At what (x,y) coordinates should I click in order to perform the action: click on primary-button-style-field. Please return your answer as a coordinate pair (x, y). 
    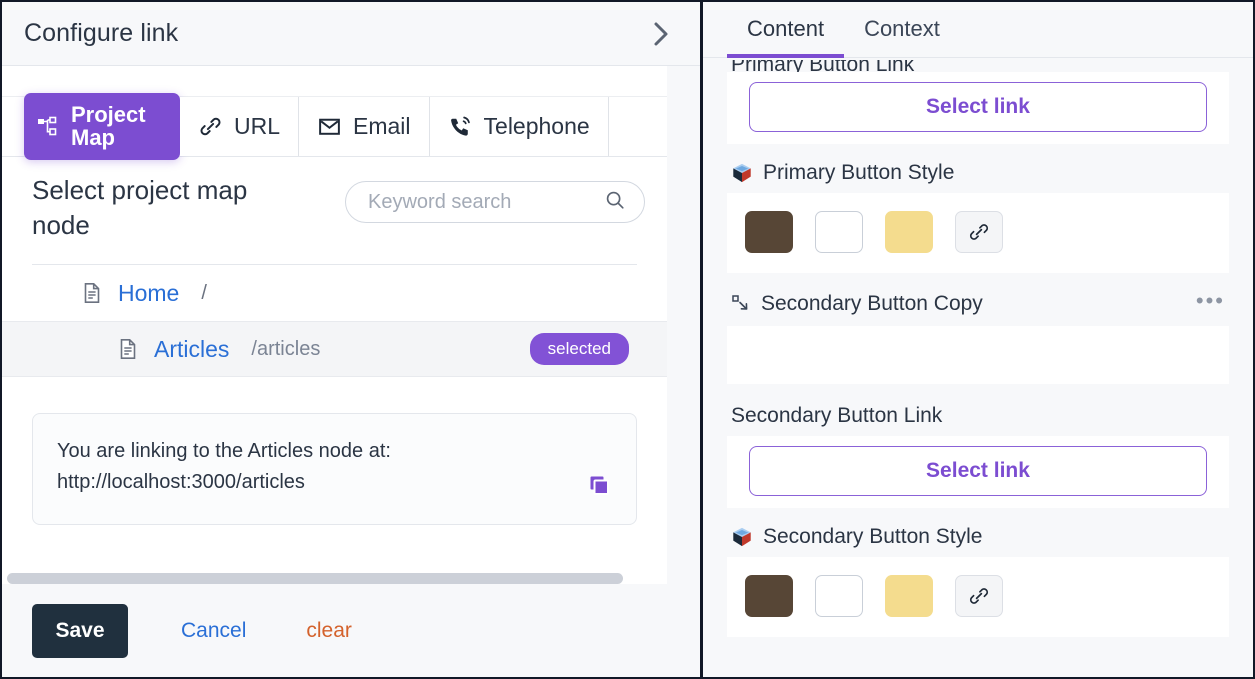
    Looking at the image, I should click on (978, 233).